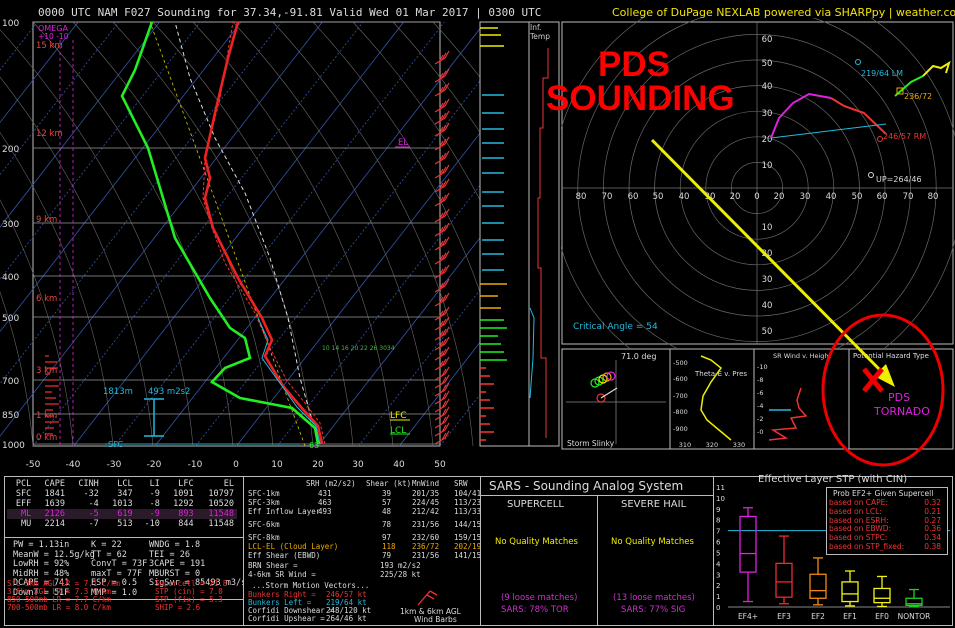 This screenshot has width=955, height=628. Describe the element at coordinates (767, 114) in the screenshot. I see `hodo-ring-label: 30` at that location.